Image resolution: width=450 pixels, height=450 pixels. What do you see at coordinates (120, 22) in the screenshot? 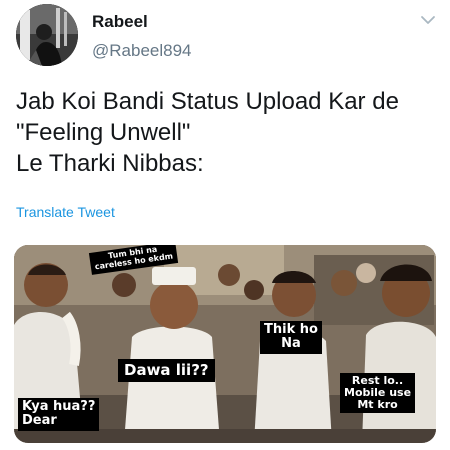
I see `display-name: Rabeel` at bounding box center [120, 22].